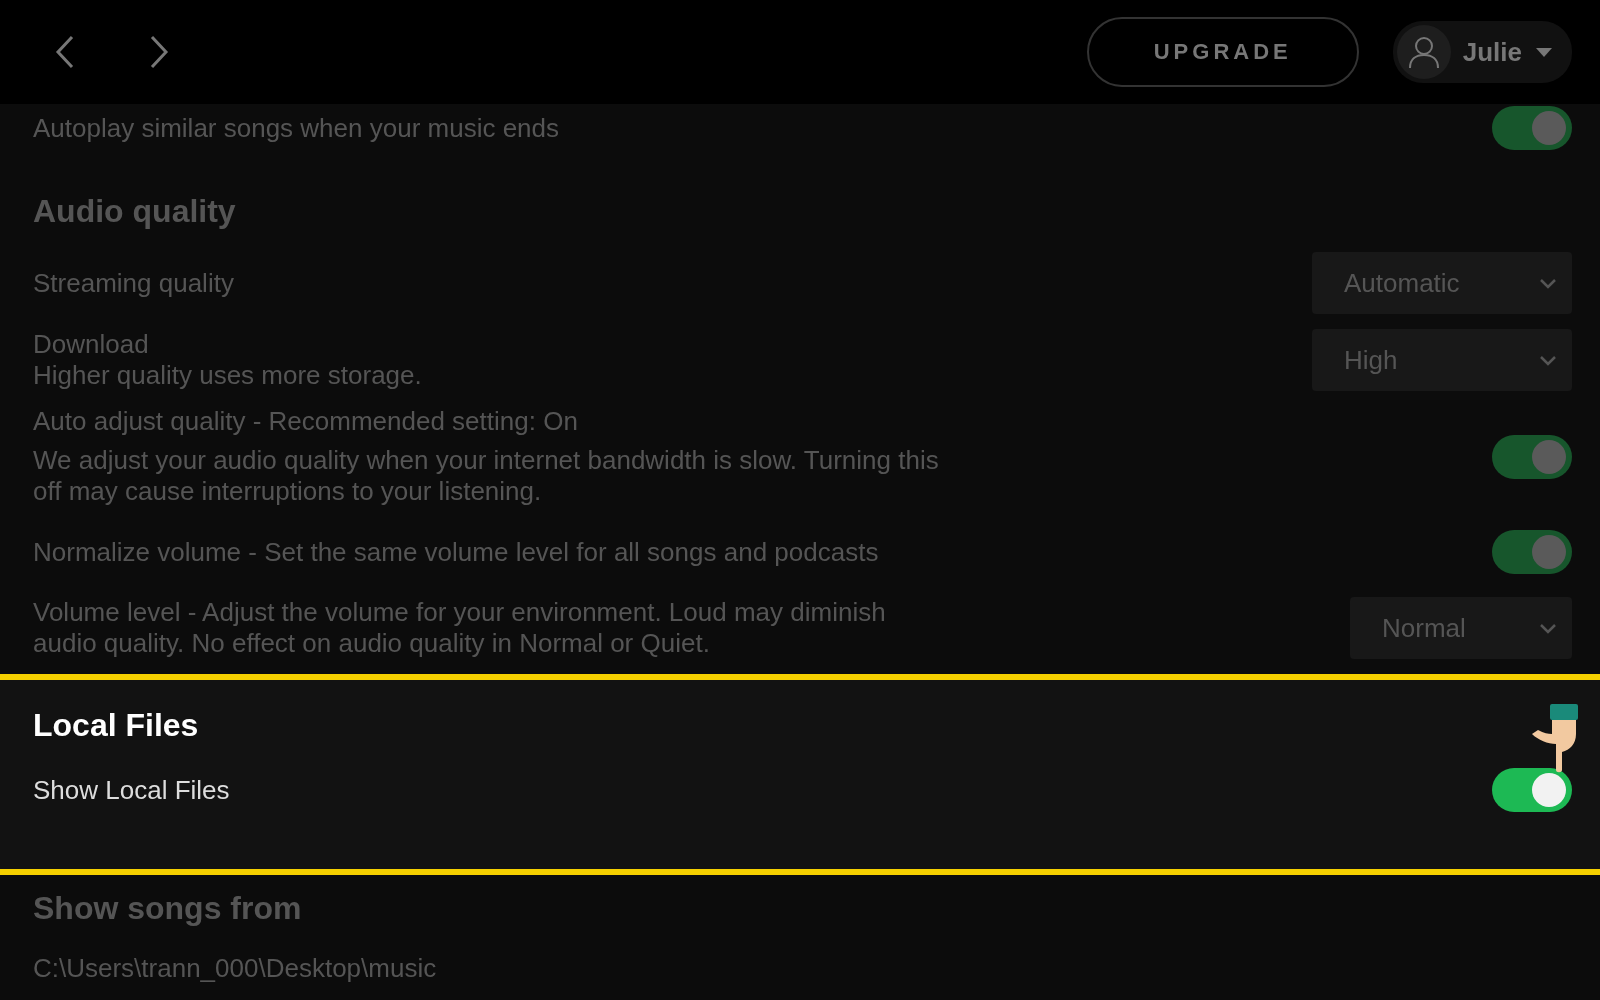  What do you see at coordinates (456, 552) in the screenshot?
I see `setting-label: Normalize volume - Set the same volume level for all songs and podcasts` at bounding box center [456, 552].